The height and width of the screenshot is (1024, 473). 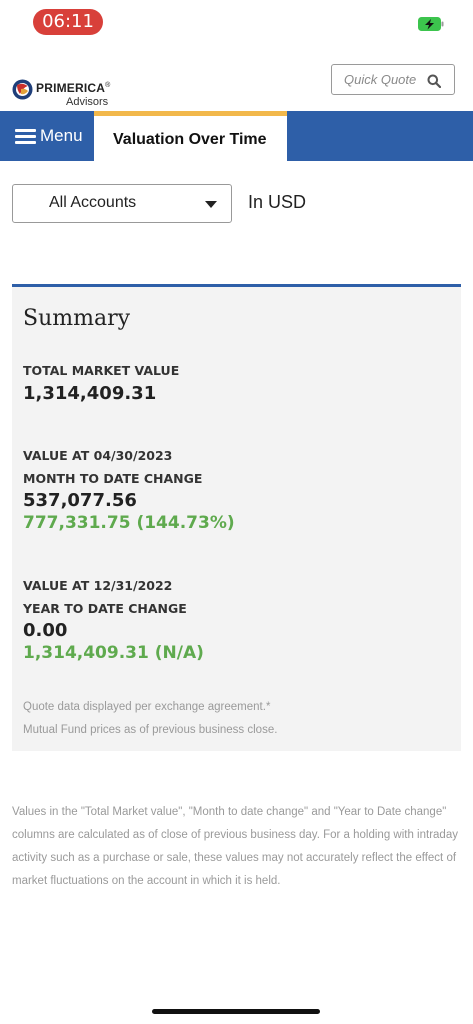 I want to click on ytd-change: 1,314,409.31 (N/A), so click(x=113, y=653).